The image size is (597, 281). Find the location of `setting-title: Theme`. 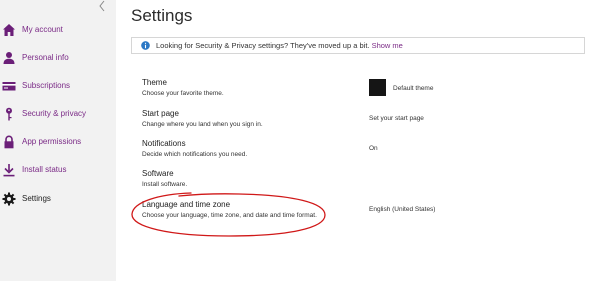

setting-title: Theme is located at coordinates (154, 82).